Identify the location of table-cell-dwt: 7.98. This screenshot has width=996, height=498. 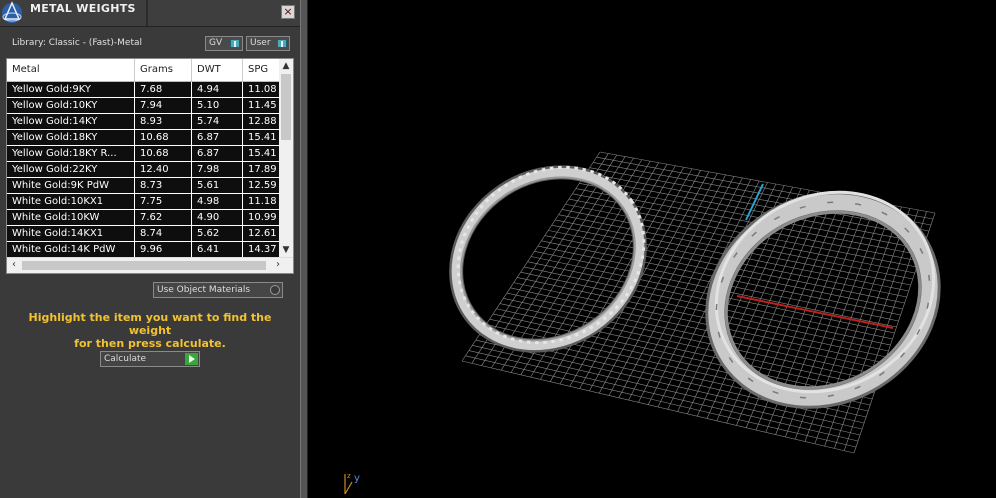
(217, 169).